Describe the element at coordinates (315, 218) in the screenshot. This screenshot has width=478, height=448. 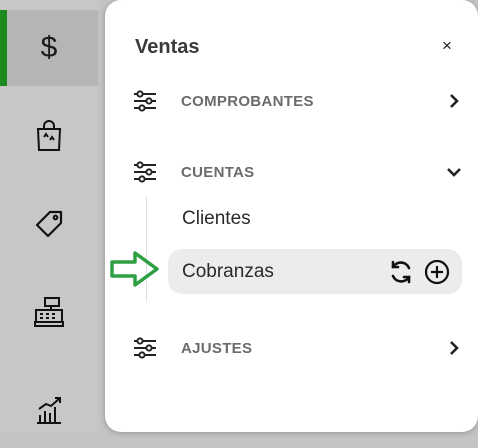
I see `menu-item-clientes: Clientes` at that location.